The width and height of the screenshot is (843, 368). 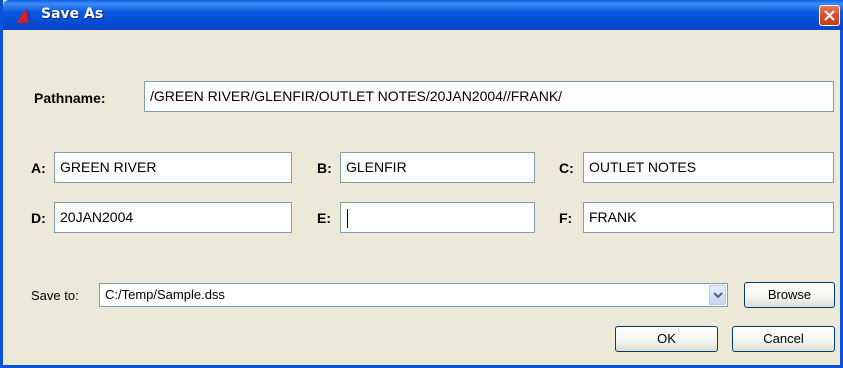 I want to click on part-b-label: B:, so click(x=324, y=168).